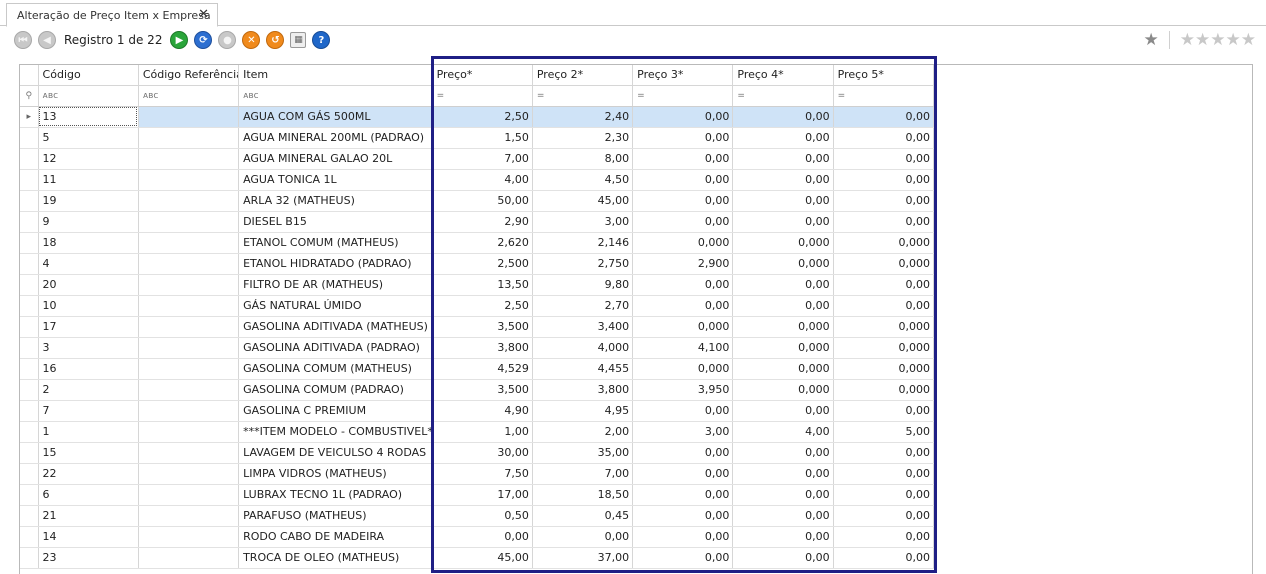  What do you see at coordinates (683, 432) in the screenshot?
I see `cell-preco-3: 3,00` at bounding box center [683, 432].